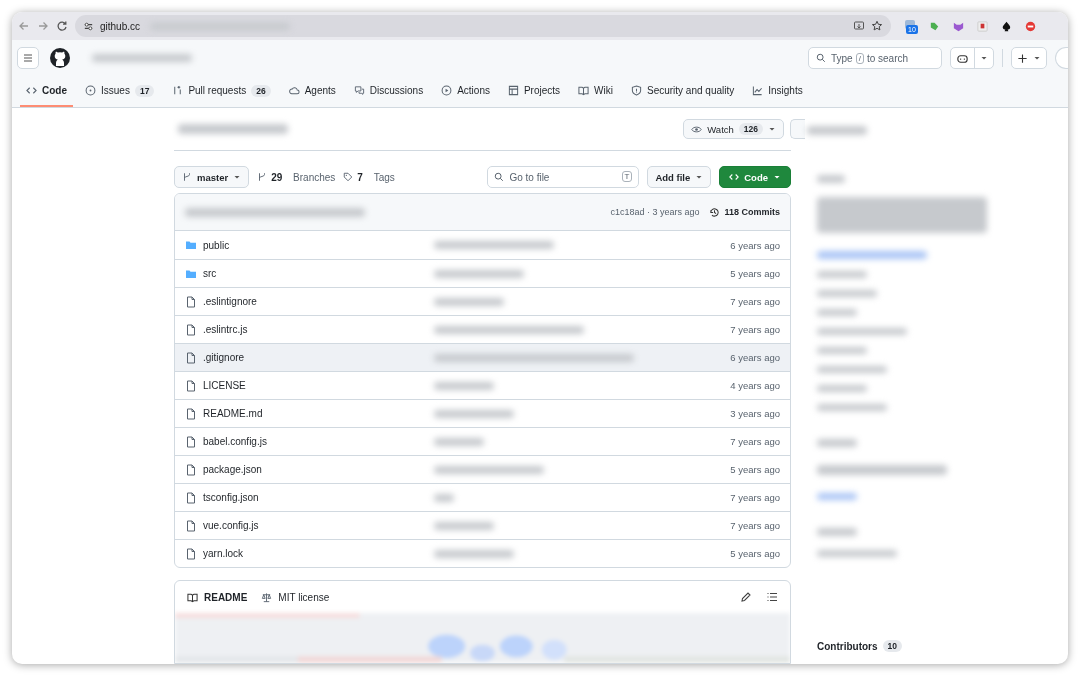 The width and height of the screenshot is (1080, 678). Describe the element at coordinates (232, 469) in the screenshot. I see `file-link: package.json` at that location.